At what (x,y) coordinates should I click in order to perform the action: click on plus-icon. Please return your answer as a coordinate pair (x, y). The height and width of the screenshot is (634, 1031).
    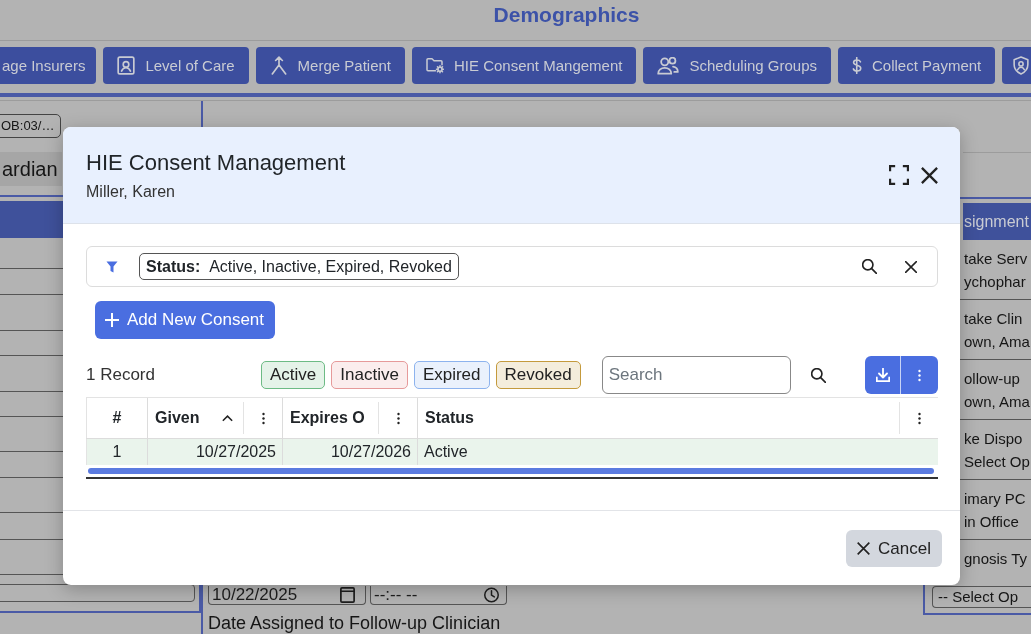
    Looking at the image, I should click on (112, 320).